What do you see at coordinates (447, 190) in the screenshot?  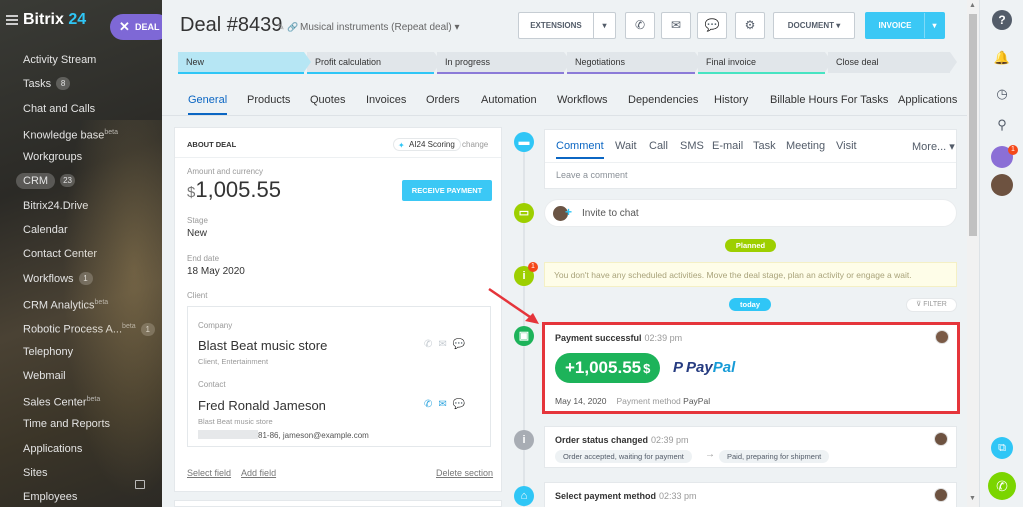 I see `receive-payment-button: RECEIVE PAYMENT` at bounding box center [447, 190].